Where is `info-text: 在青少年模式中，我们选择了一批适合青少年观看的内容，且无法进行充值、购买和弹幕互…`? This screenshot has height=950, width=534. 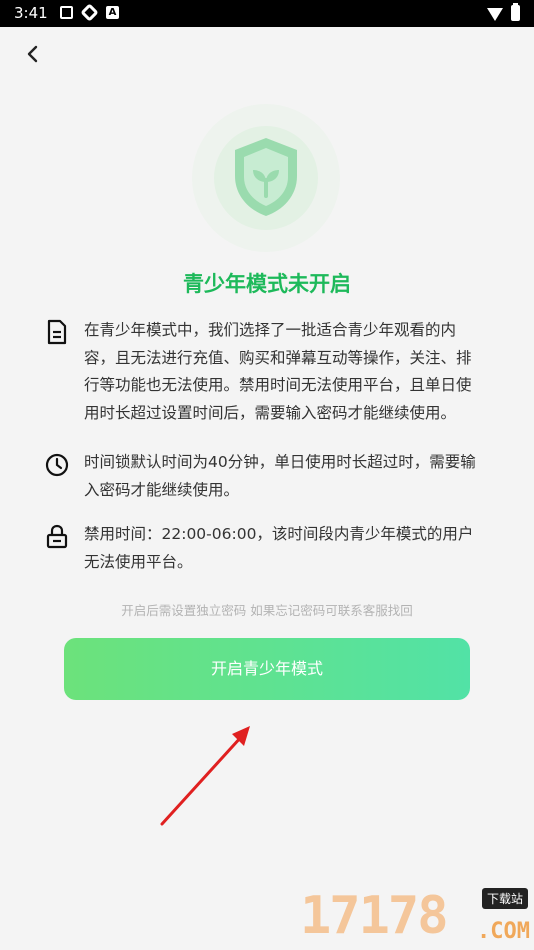 info-text: 在青少年模式中，我们选择了一批适合青少年观看的内容，且无法进行充值、购买和弹幕互… is located at coordinates (278, 371).